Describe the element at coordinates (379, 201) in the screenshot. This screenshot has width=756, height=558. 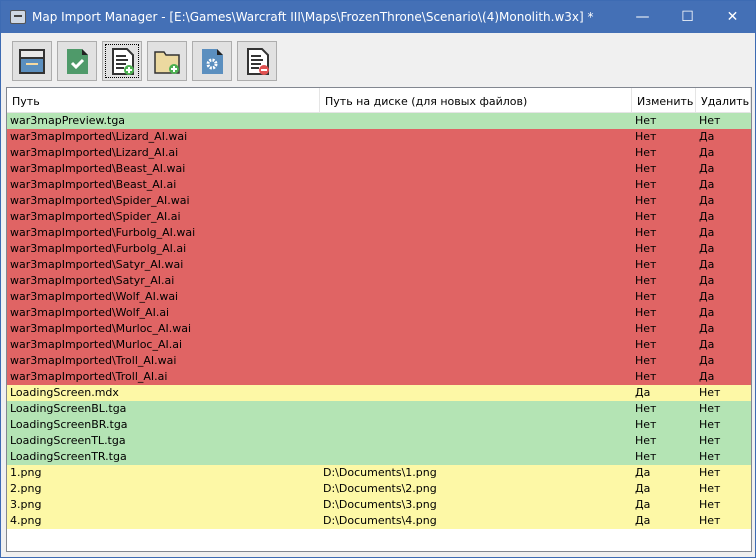
I see `list-row: war3mapImported\Spider_AI.wai Нет Да` at that location.